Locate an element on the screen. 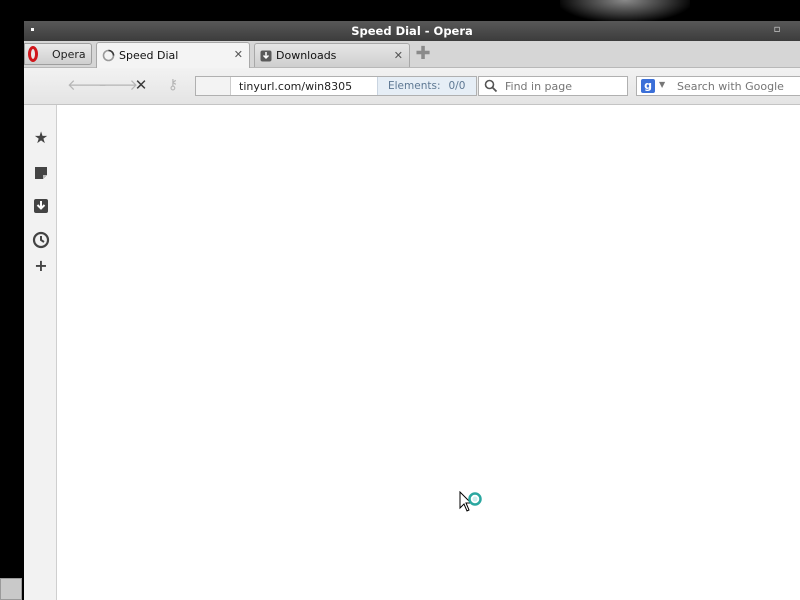 This screenshot has height=600, width=800. find-in-page-box is located at coordinates (553, 86).